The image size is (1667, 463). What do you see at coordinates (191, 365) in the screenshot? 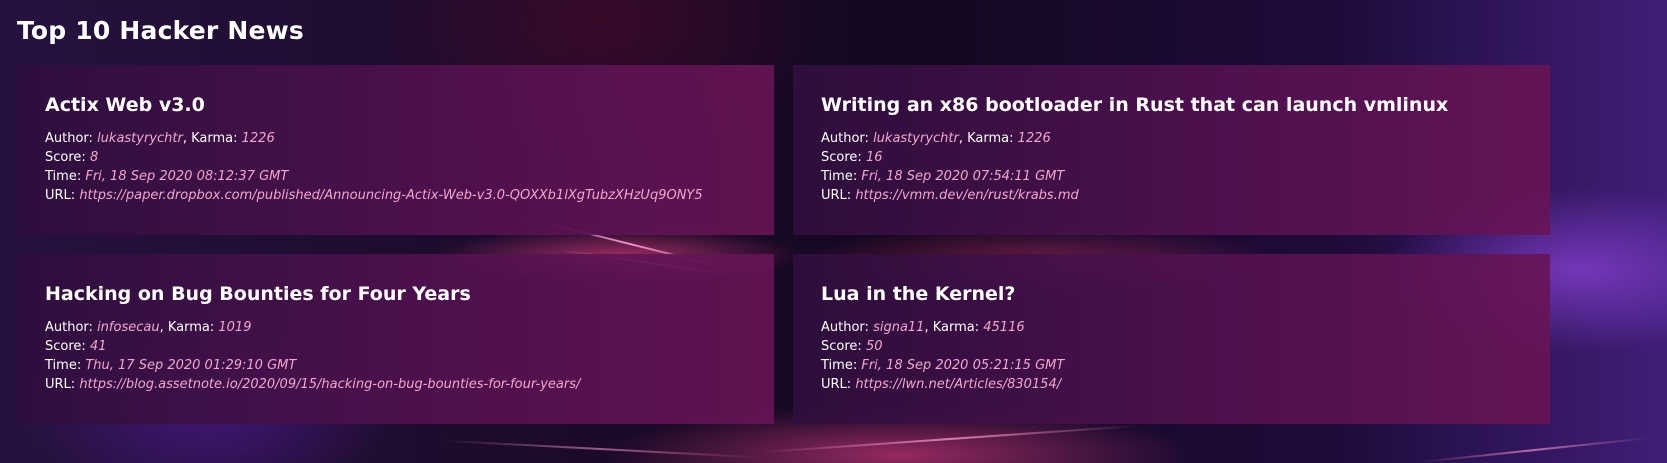
I see `time-value: Thu, 17 Sep 2020 01:29:10 GMT` at bounding box center [191, 365].